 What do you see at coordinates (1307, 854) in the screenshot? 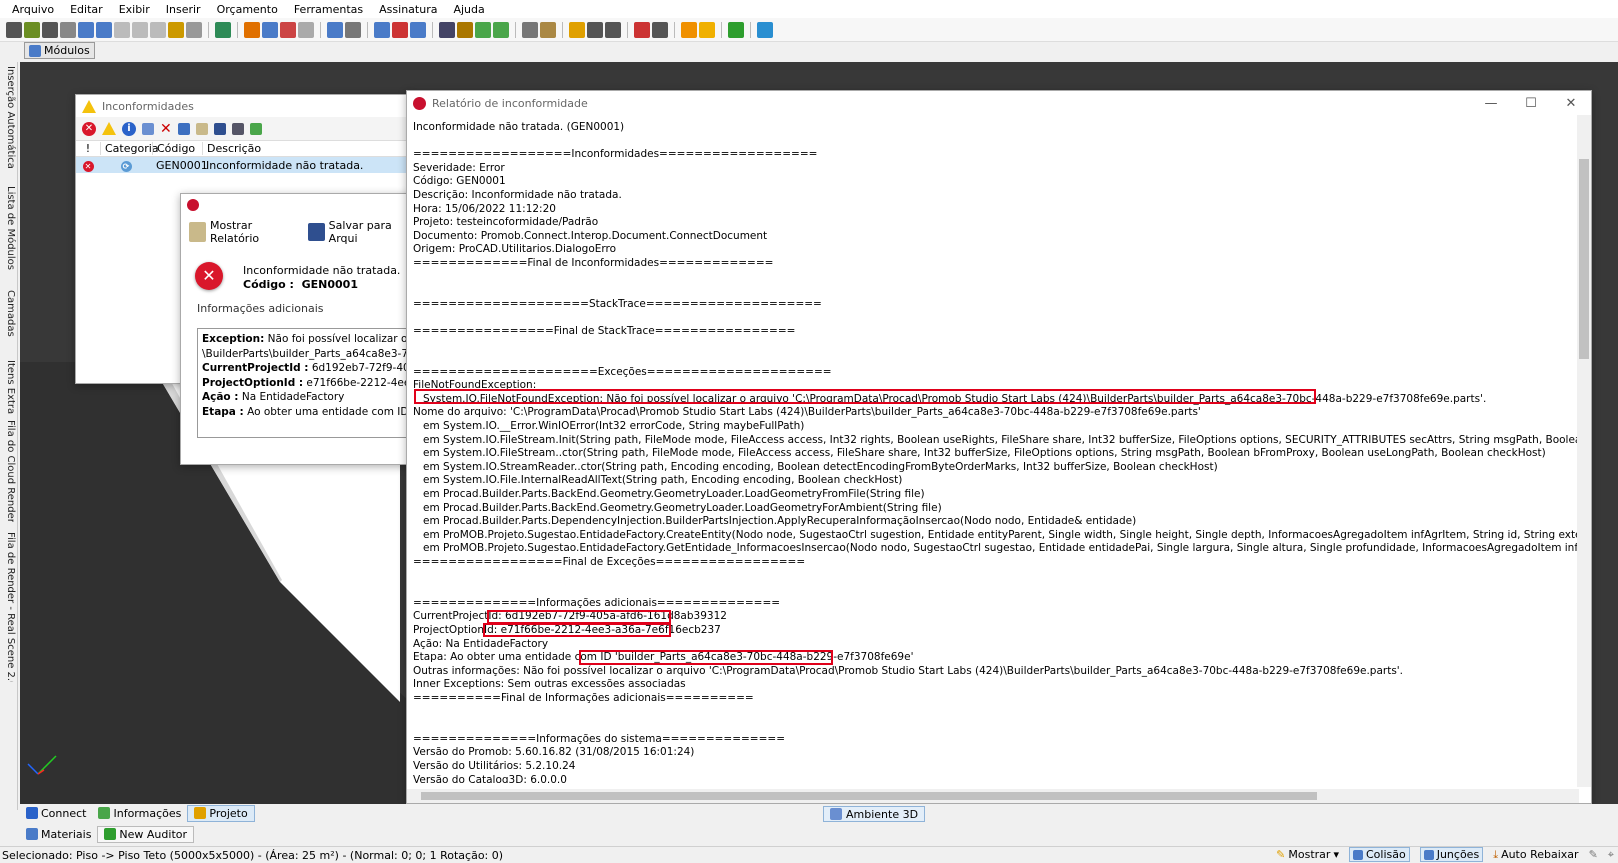
I see `mostrar-button: ✎ Mostrar ▾` at bounding box center [1307, 854].